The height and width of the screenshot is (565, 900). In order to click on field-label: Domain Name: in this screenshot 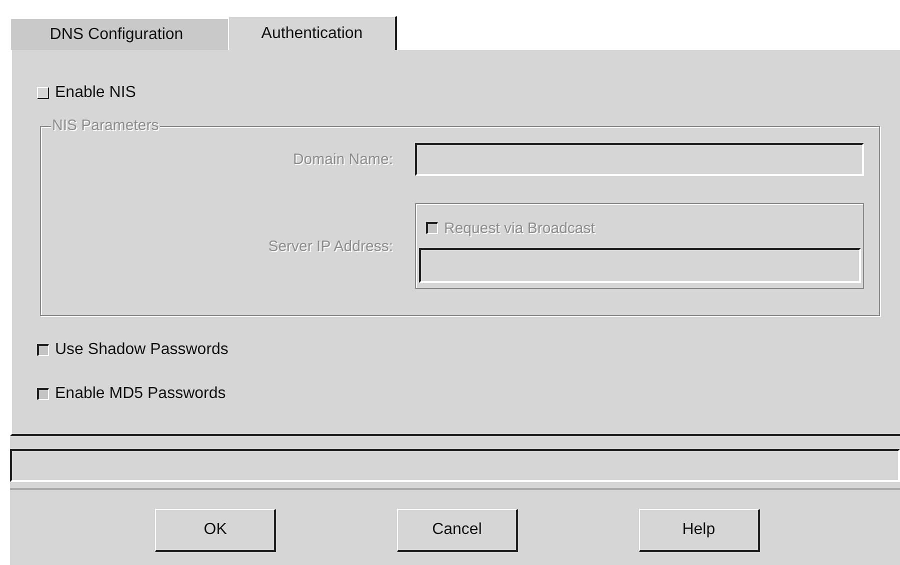, I will do `click(343, 159)`.